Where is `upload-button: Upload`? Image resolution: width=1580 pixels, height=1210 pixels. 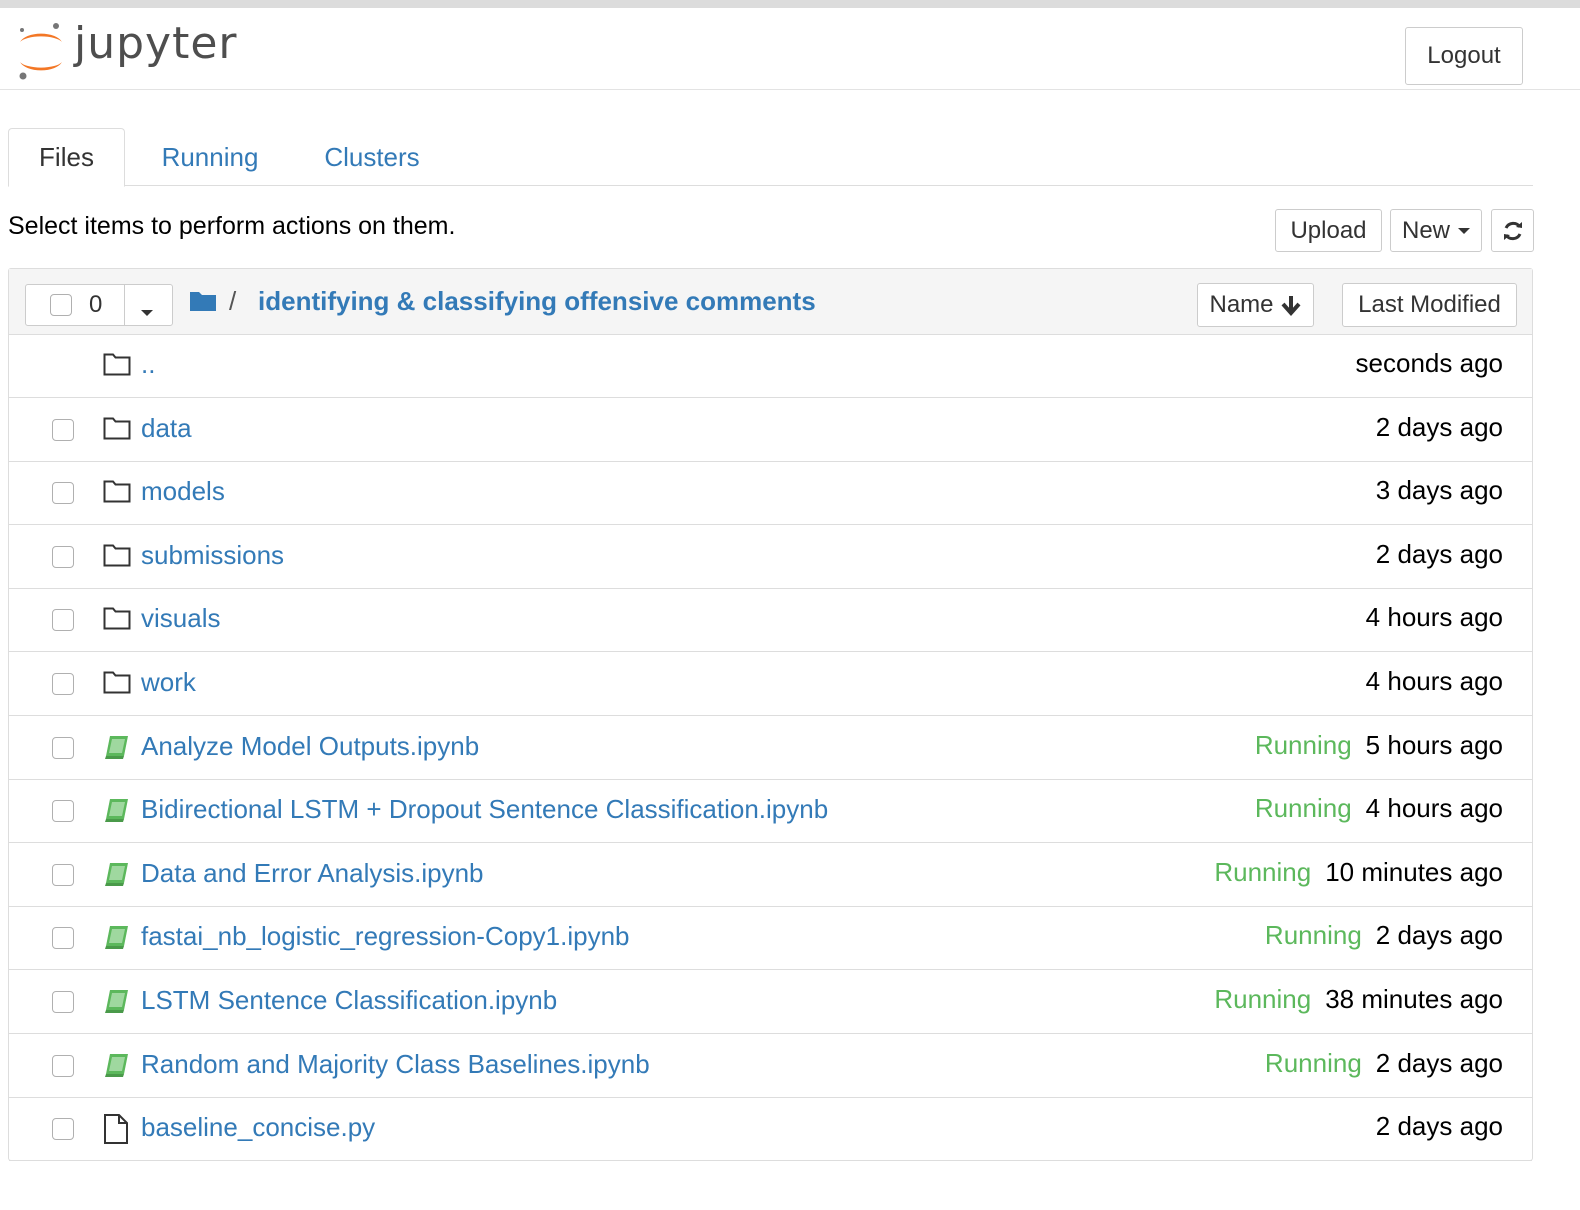
upload-button: Upload is located at coordinates (1328, 230).